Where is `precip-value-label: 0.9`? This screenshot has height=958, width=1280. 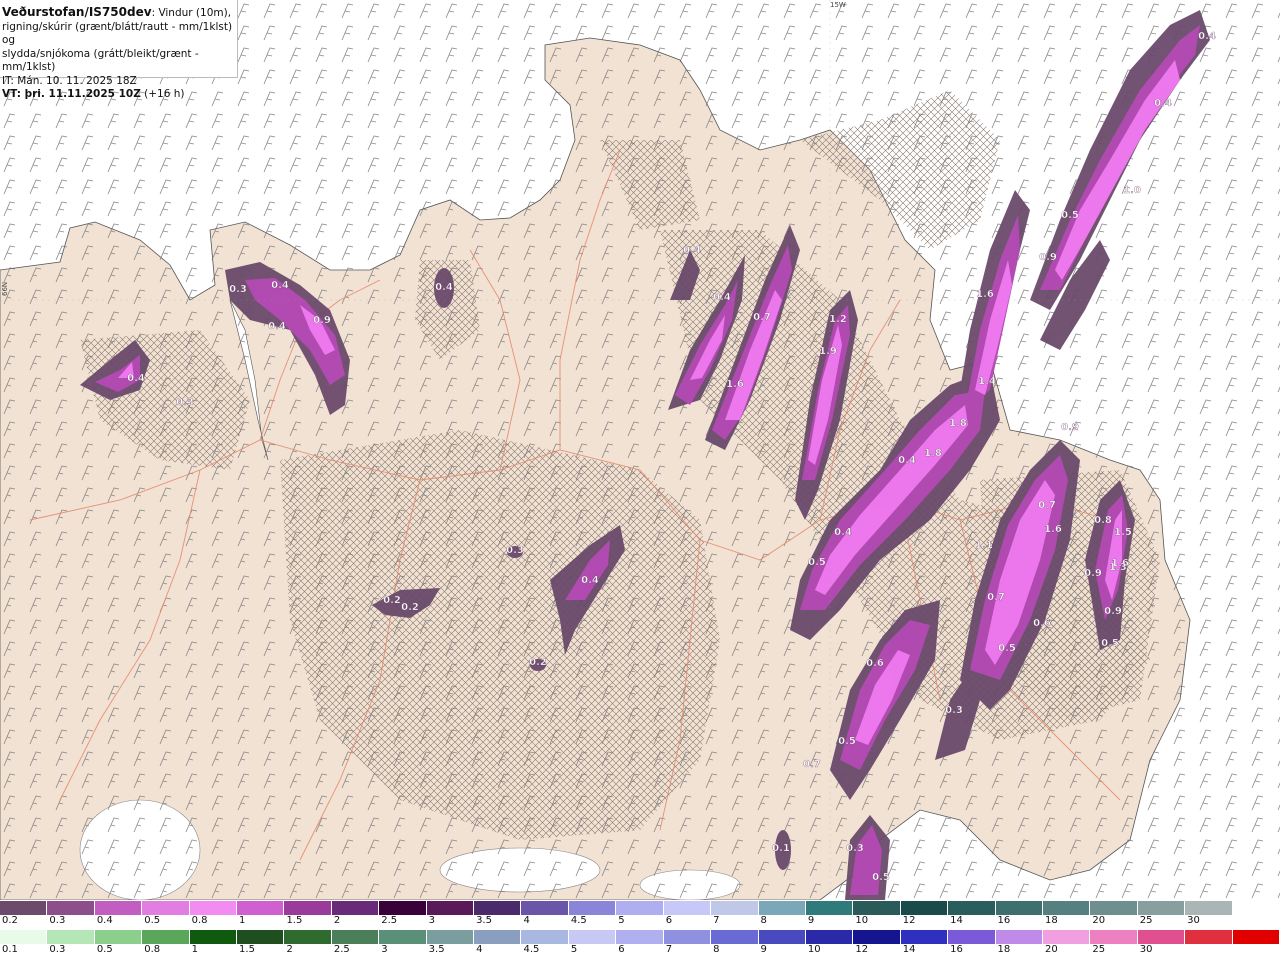 precip-value-label: 0.9 is located at coordinates (1070, 427).